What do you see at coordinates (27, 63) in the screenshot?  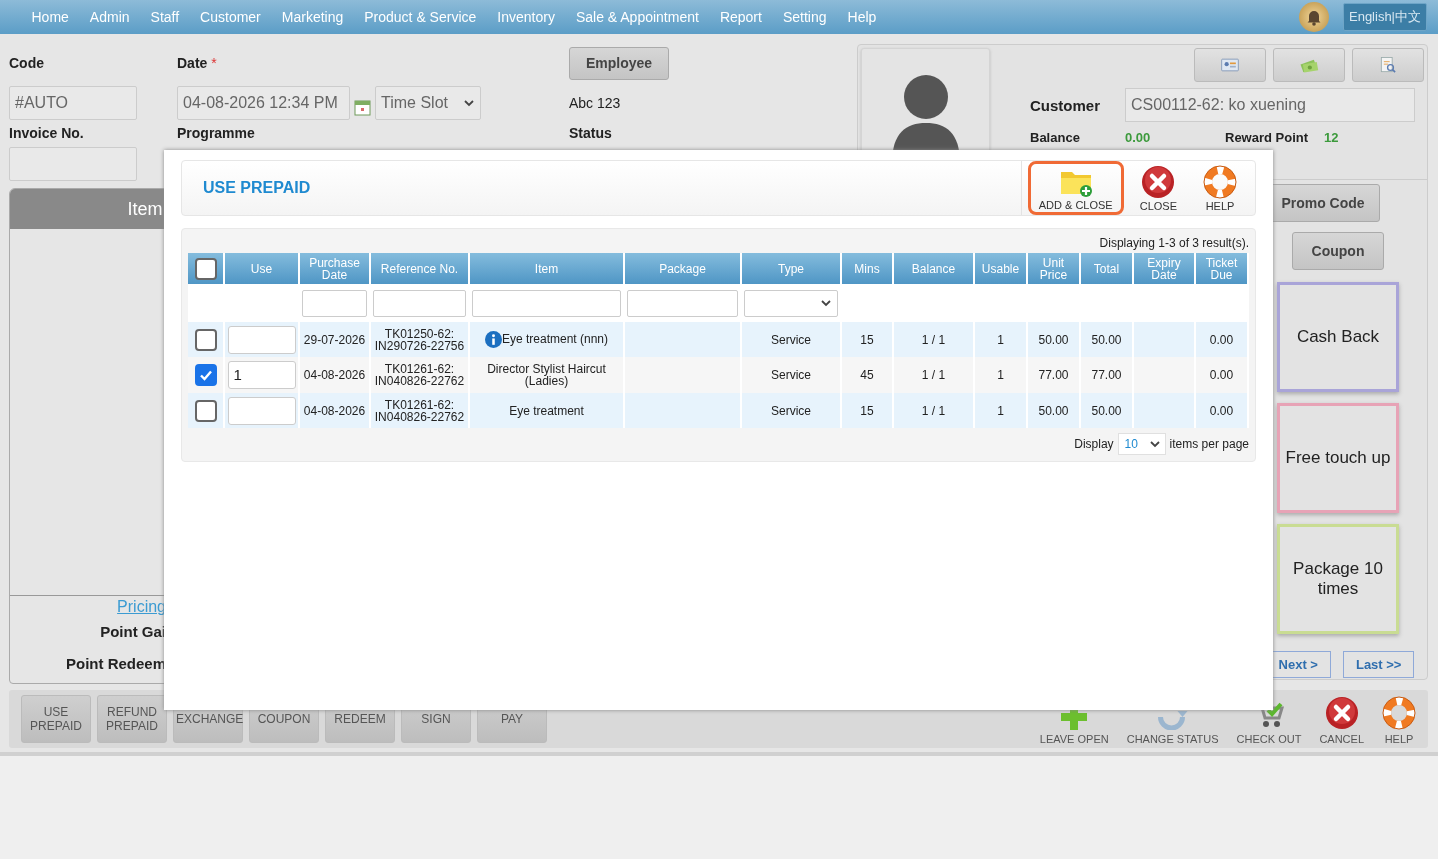 I see `field-label: Code` at bounding box center [27, 63].